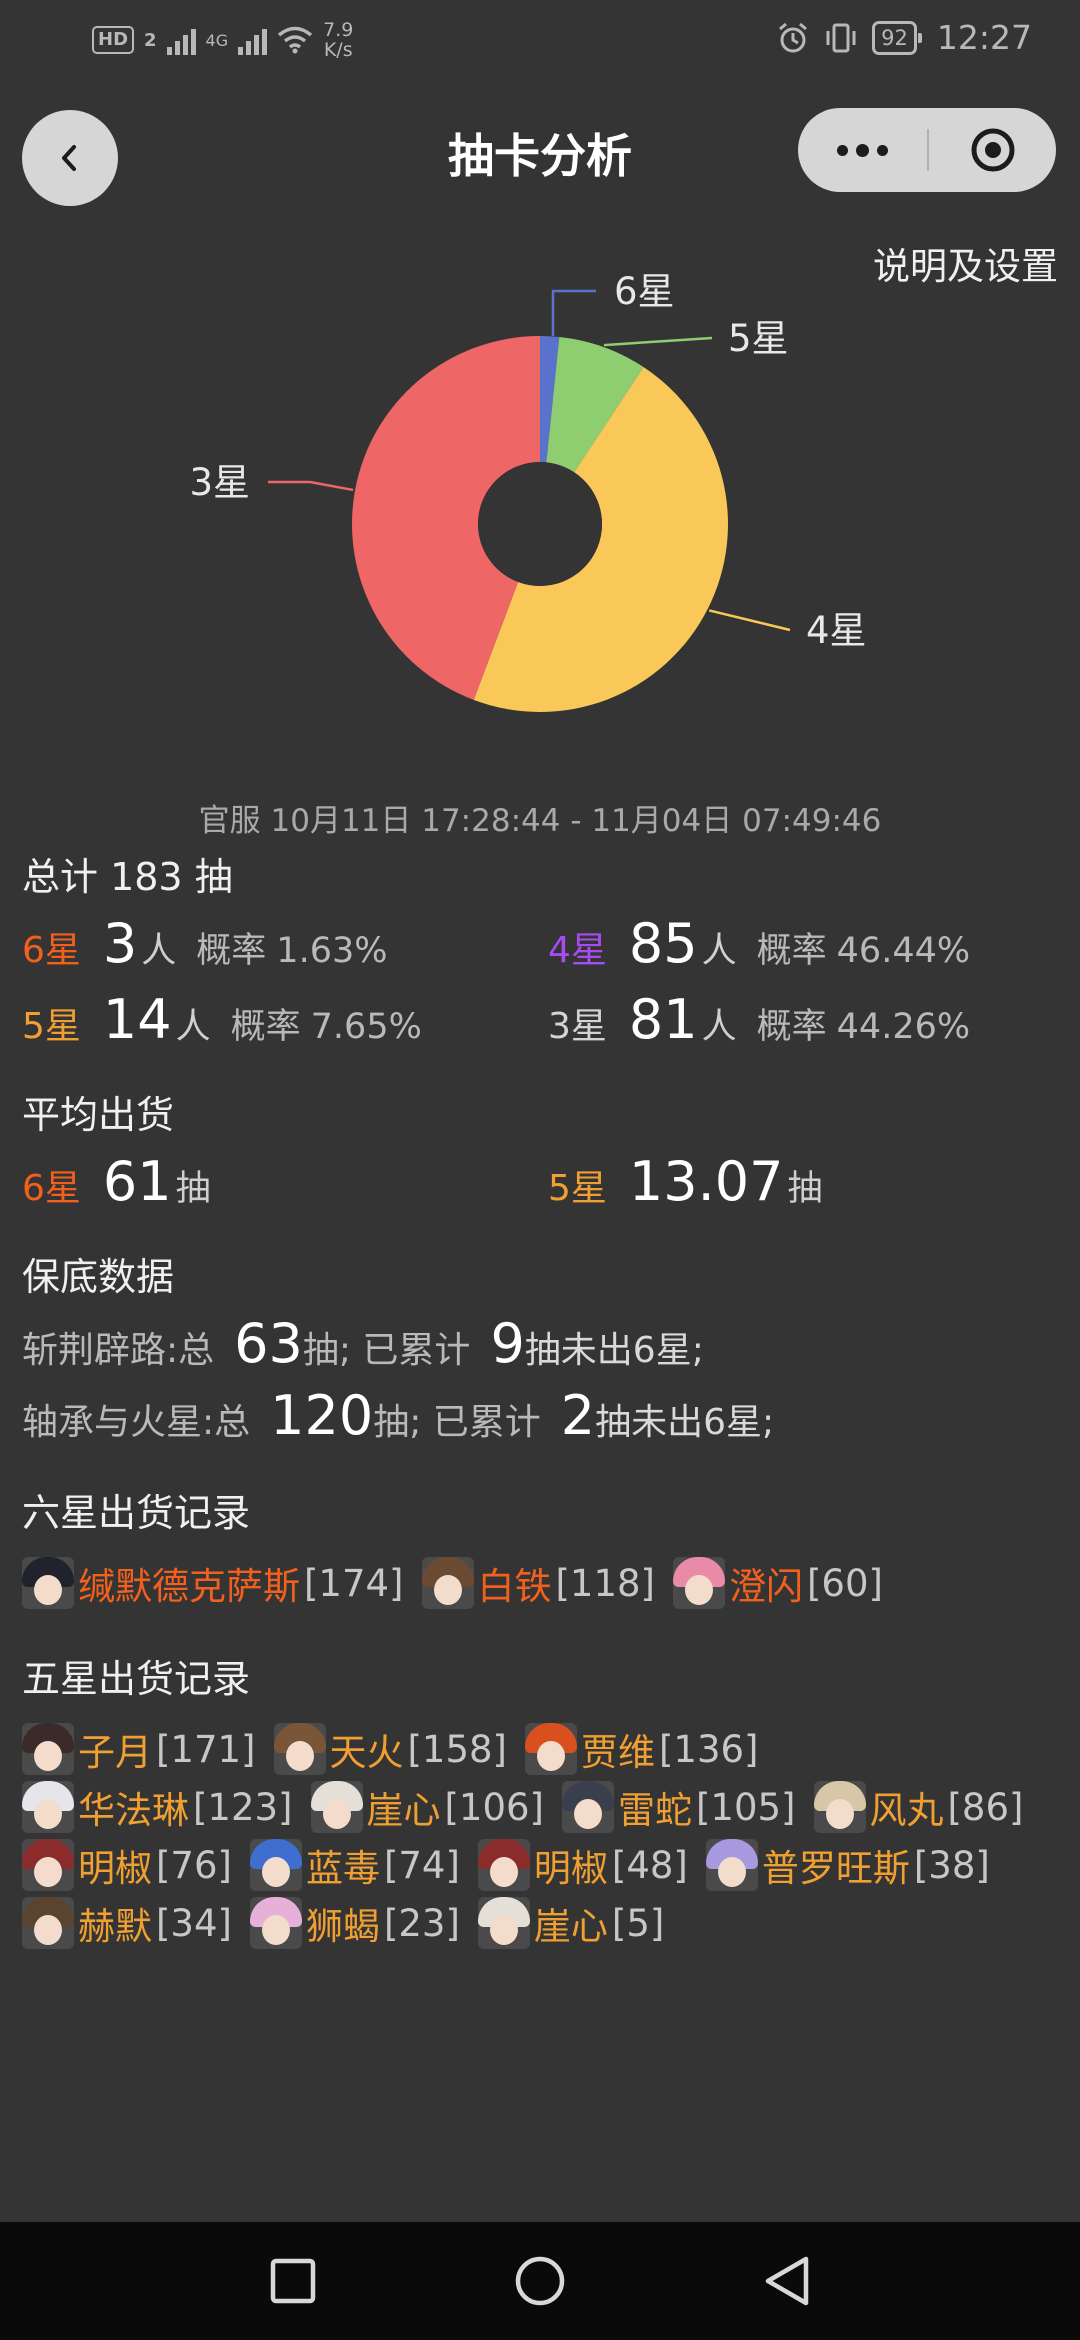  What do you see at coordinates (206, 1749) in the screenshot?
I see `pull-number: [171]` at bounding box center [206, 1749].